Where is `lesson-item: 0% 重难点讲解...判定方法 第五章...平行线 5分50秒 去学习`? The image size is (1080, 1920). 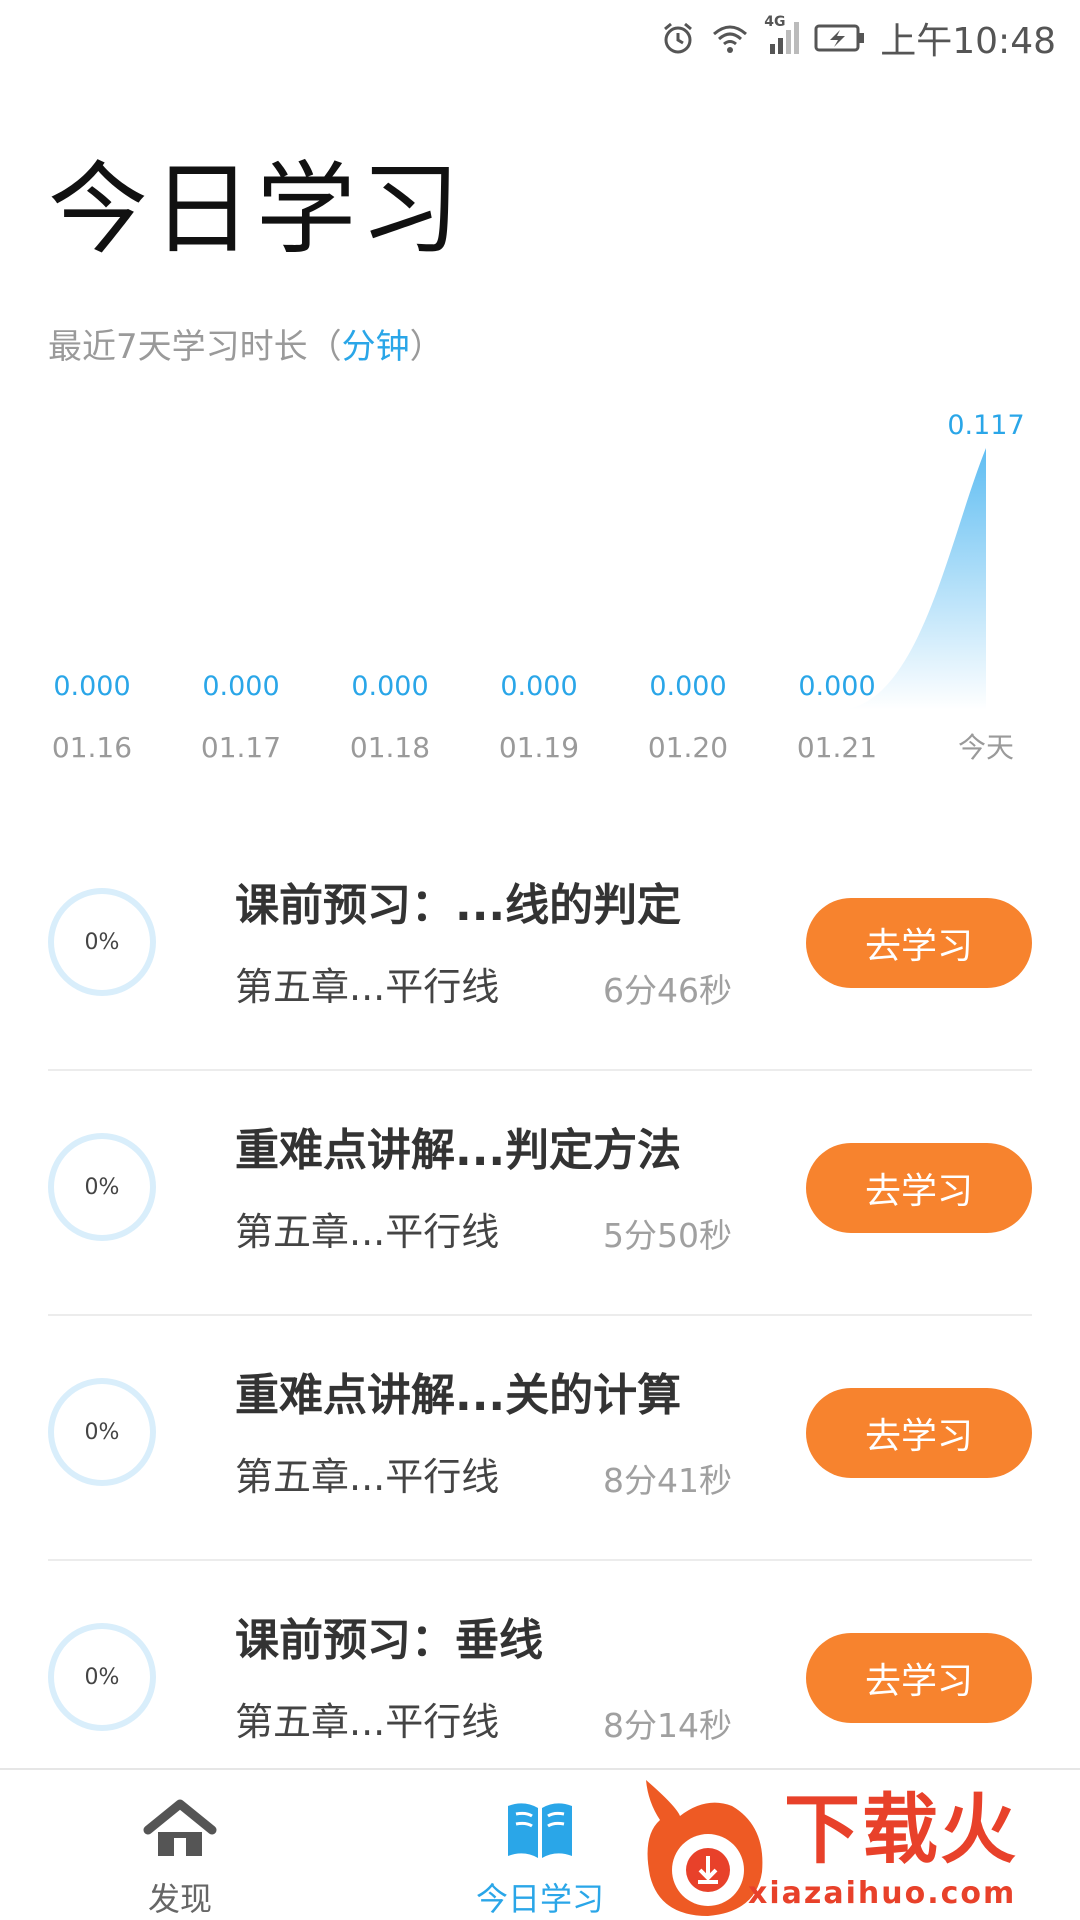 lesson-item: 0% 重难点讲解...判定方法 第五章...平行线 5分50秒 去学习 is located at coordinates (540, 1193).